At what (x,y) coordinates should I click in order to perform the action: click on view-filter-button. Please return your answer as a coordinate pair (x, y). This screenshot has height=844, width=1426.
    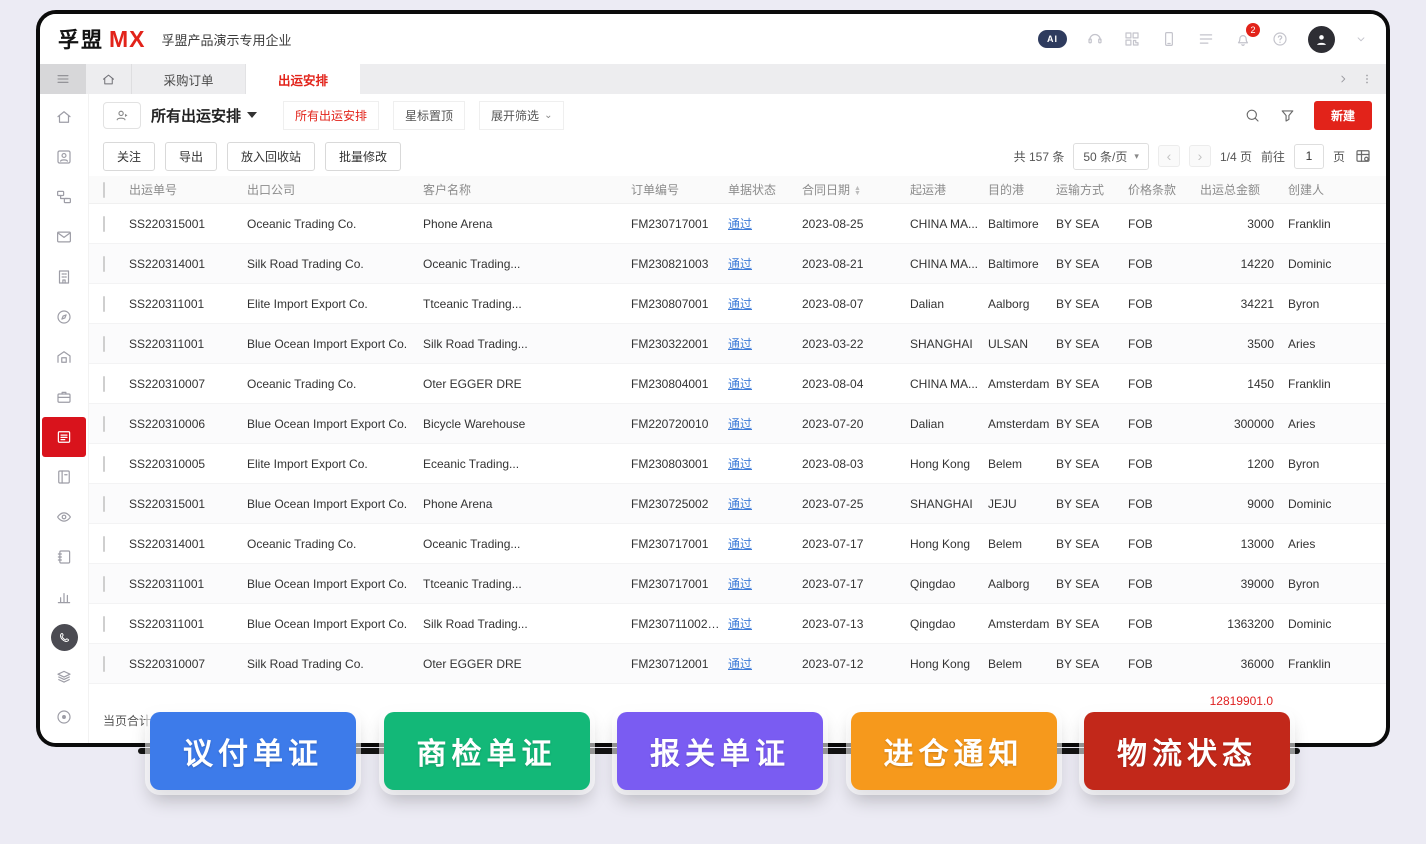
    Looking at the image, I should click on (122, 115).